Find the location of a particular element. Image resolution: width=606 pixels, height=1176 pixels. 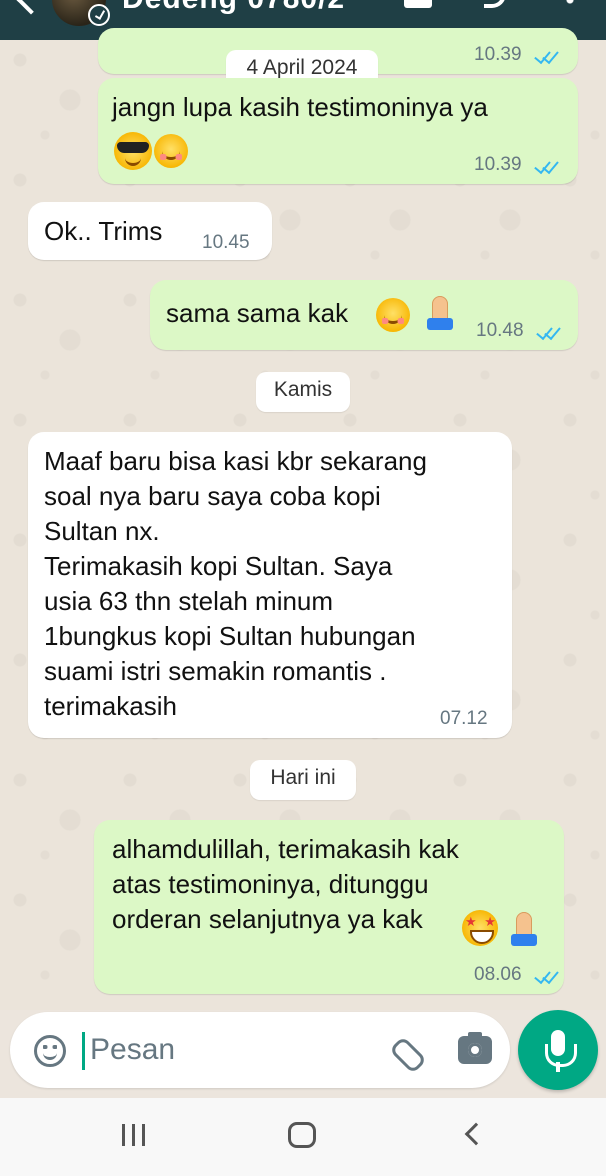

microphone-stem is located at coordinates (558, 1067).